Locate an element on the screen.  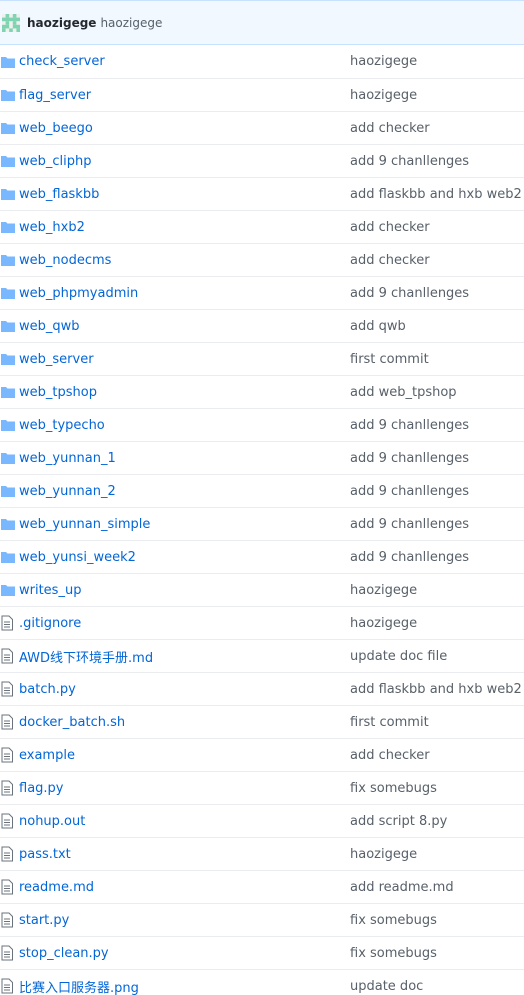
file-name-link: web_hxb2 is located at coordinates (184, 227).